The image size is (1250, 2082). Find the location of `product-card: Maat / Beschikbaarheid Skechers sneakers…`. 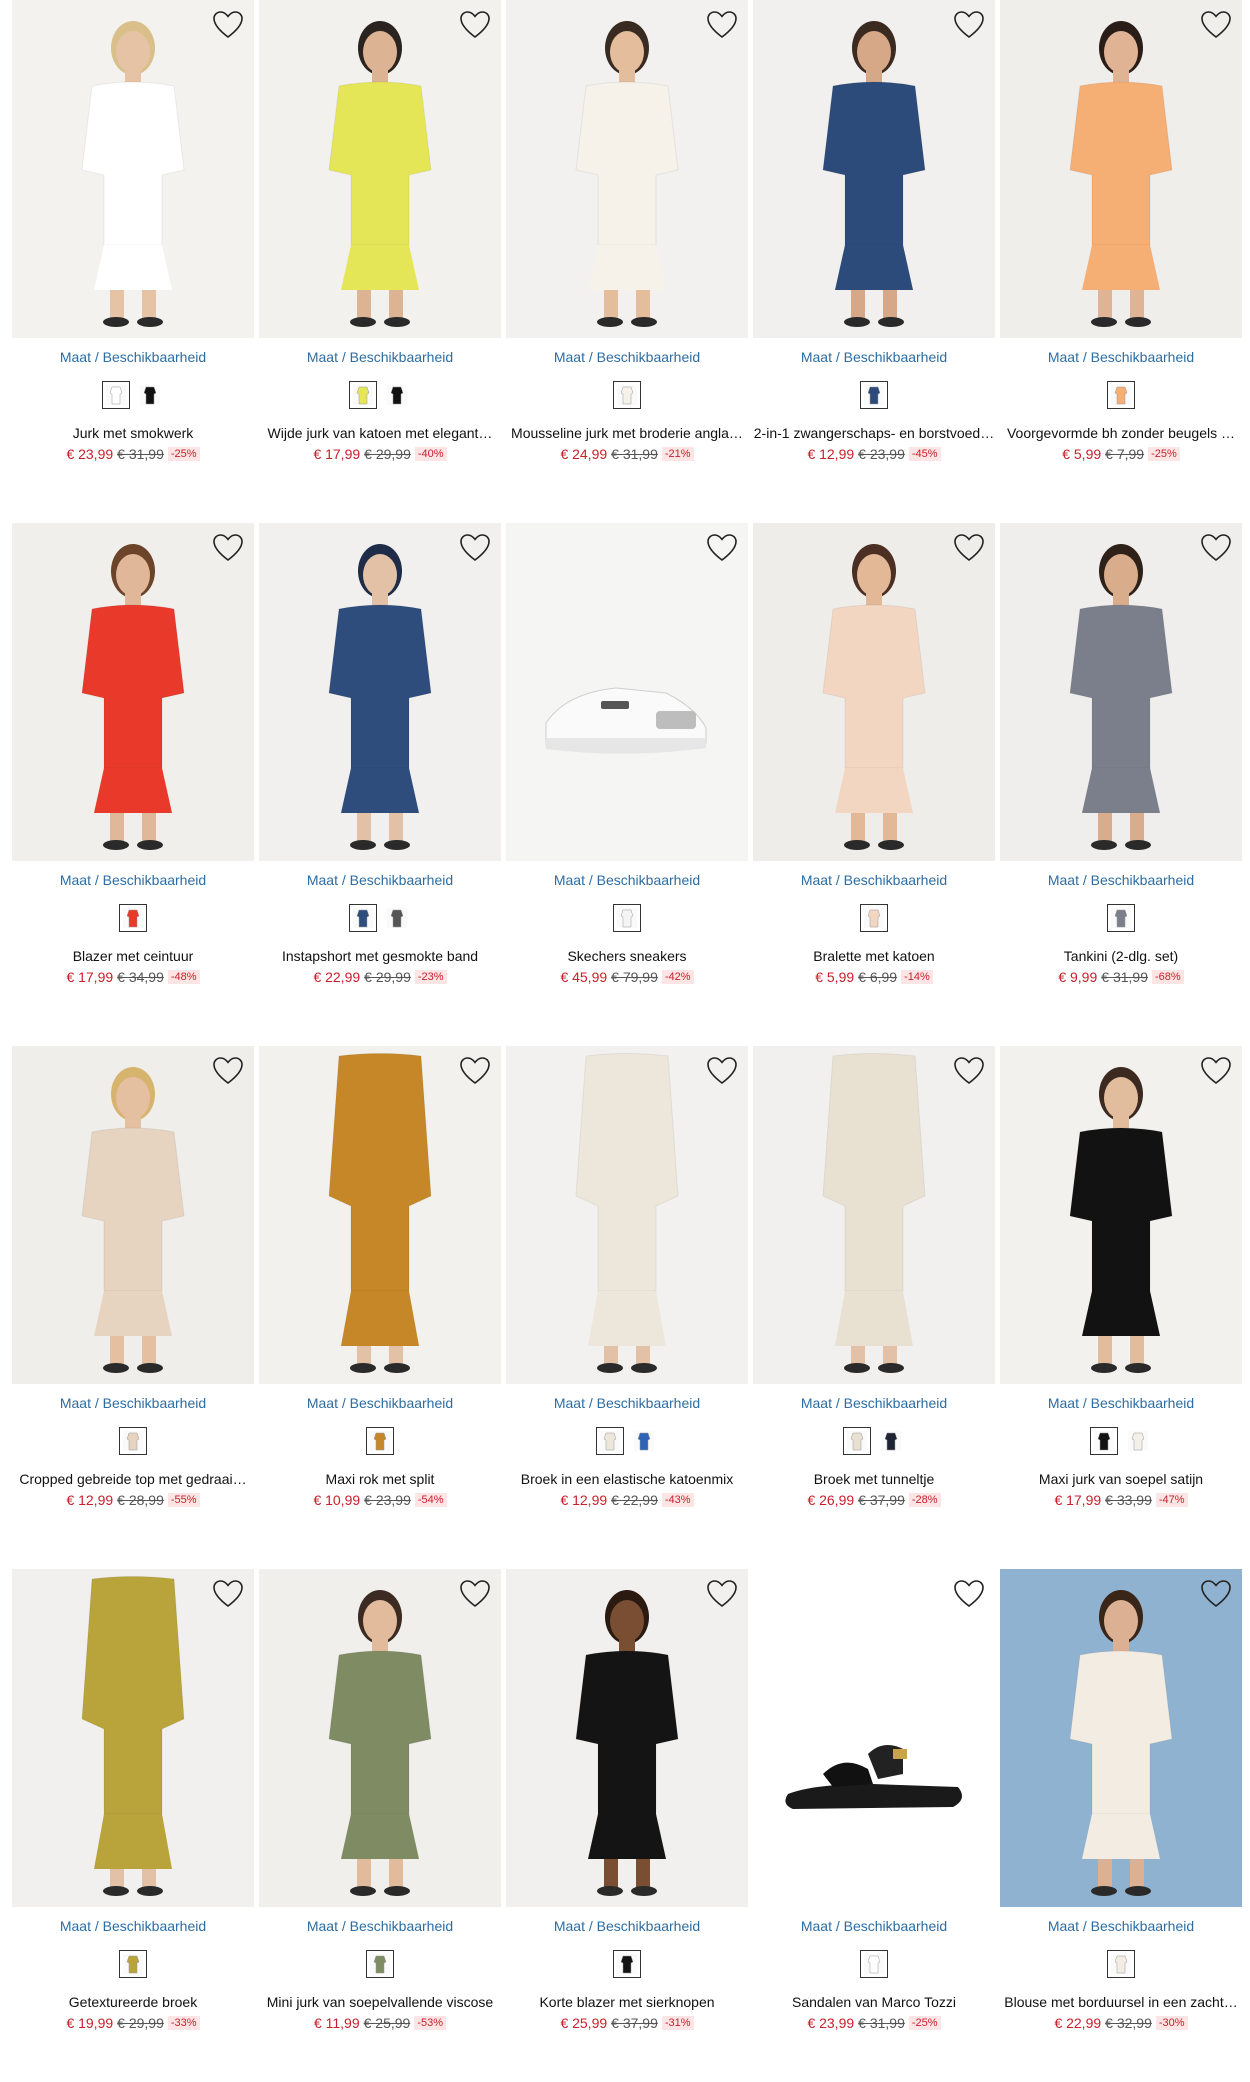

product-card: Maat / Beschikbaarheid Skechers sneakers… is located at coordinates (627, 754).